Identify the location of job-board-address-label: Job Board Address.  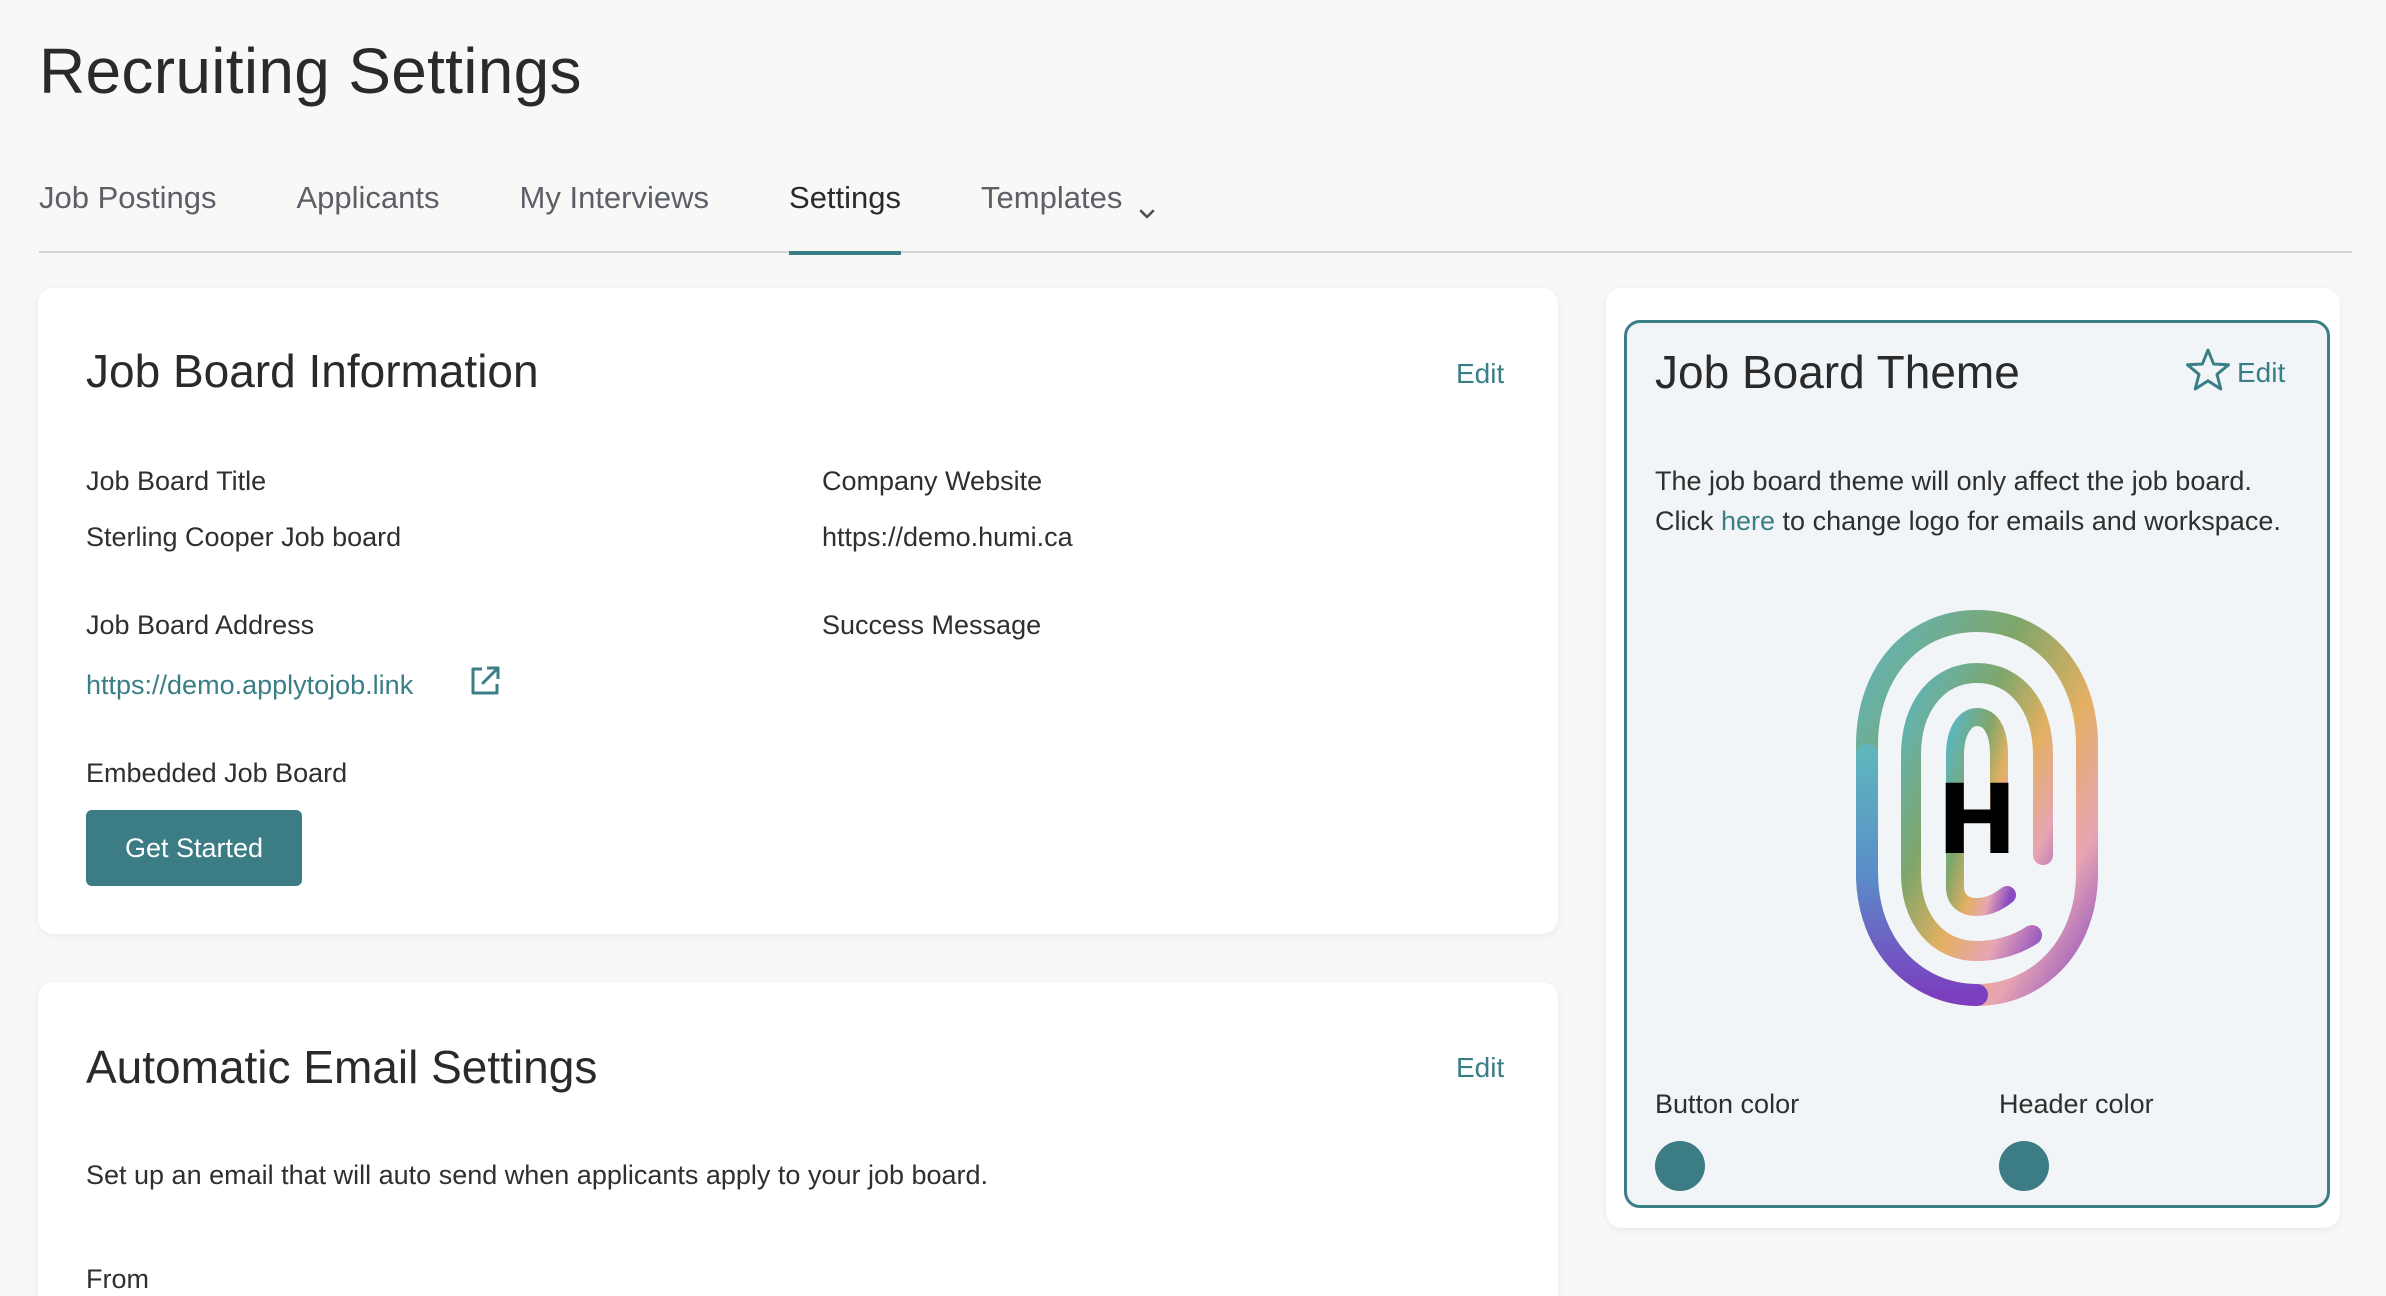
(200, 625).